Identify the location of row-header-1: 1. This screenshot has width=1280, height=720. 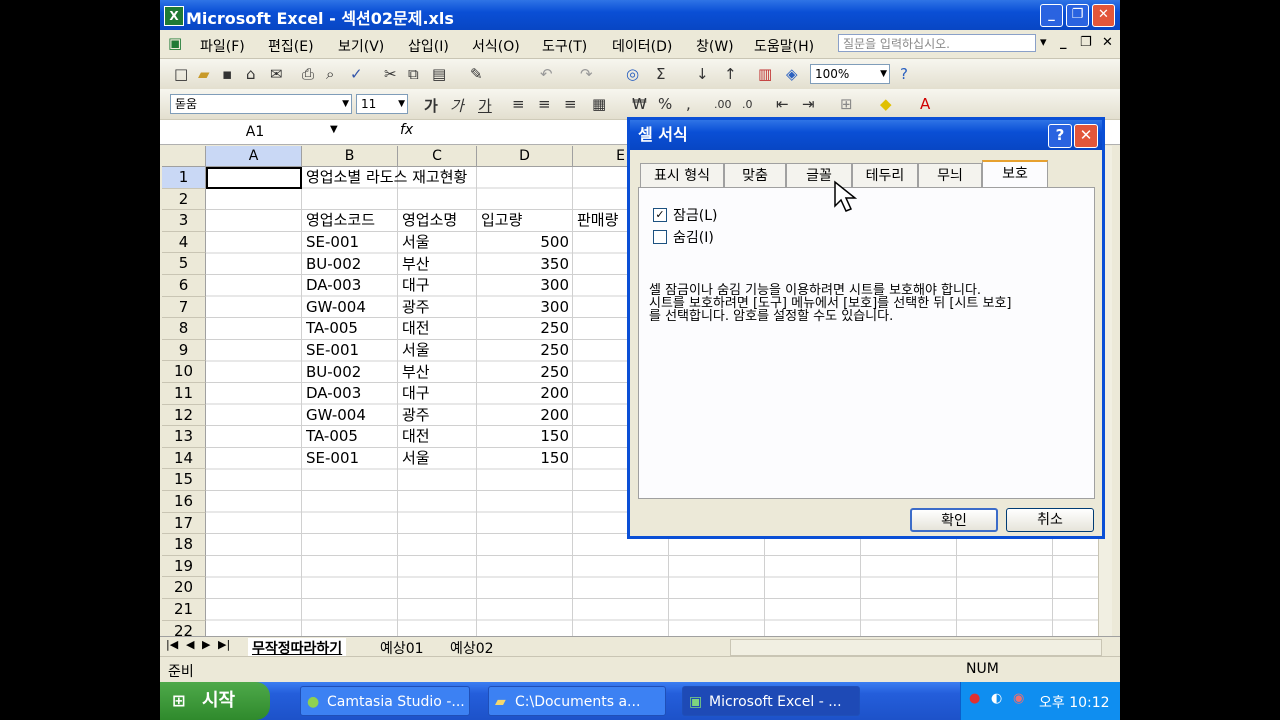
(184, 178).